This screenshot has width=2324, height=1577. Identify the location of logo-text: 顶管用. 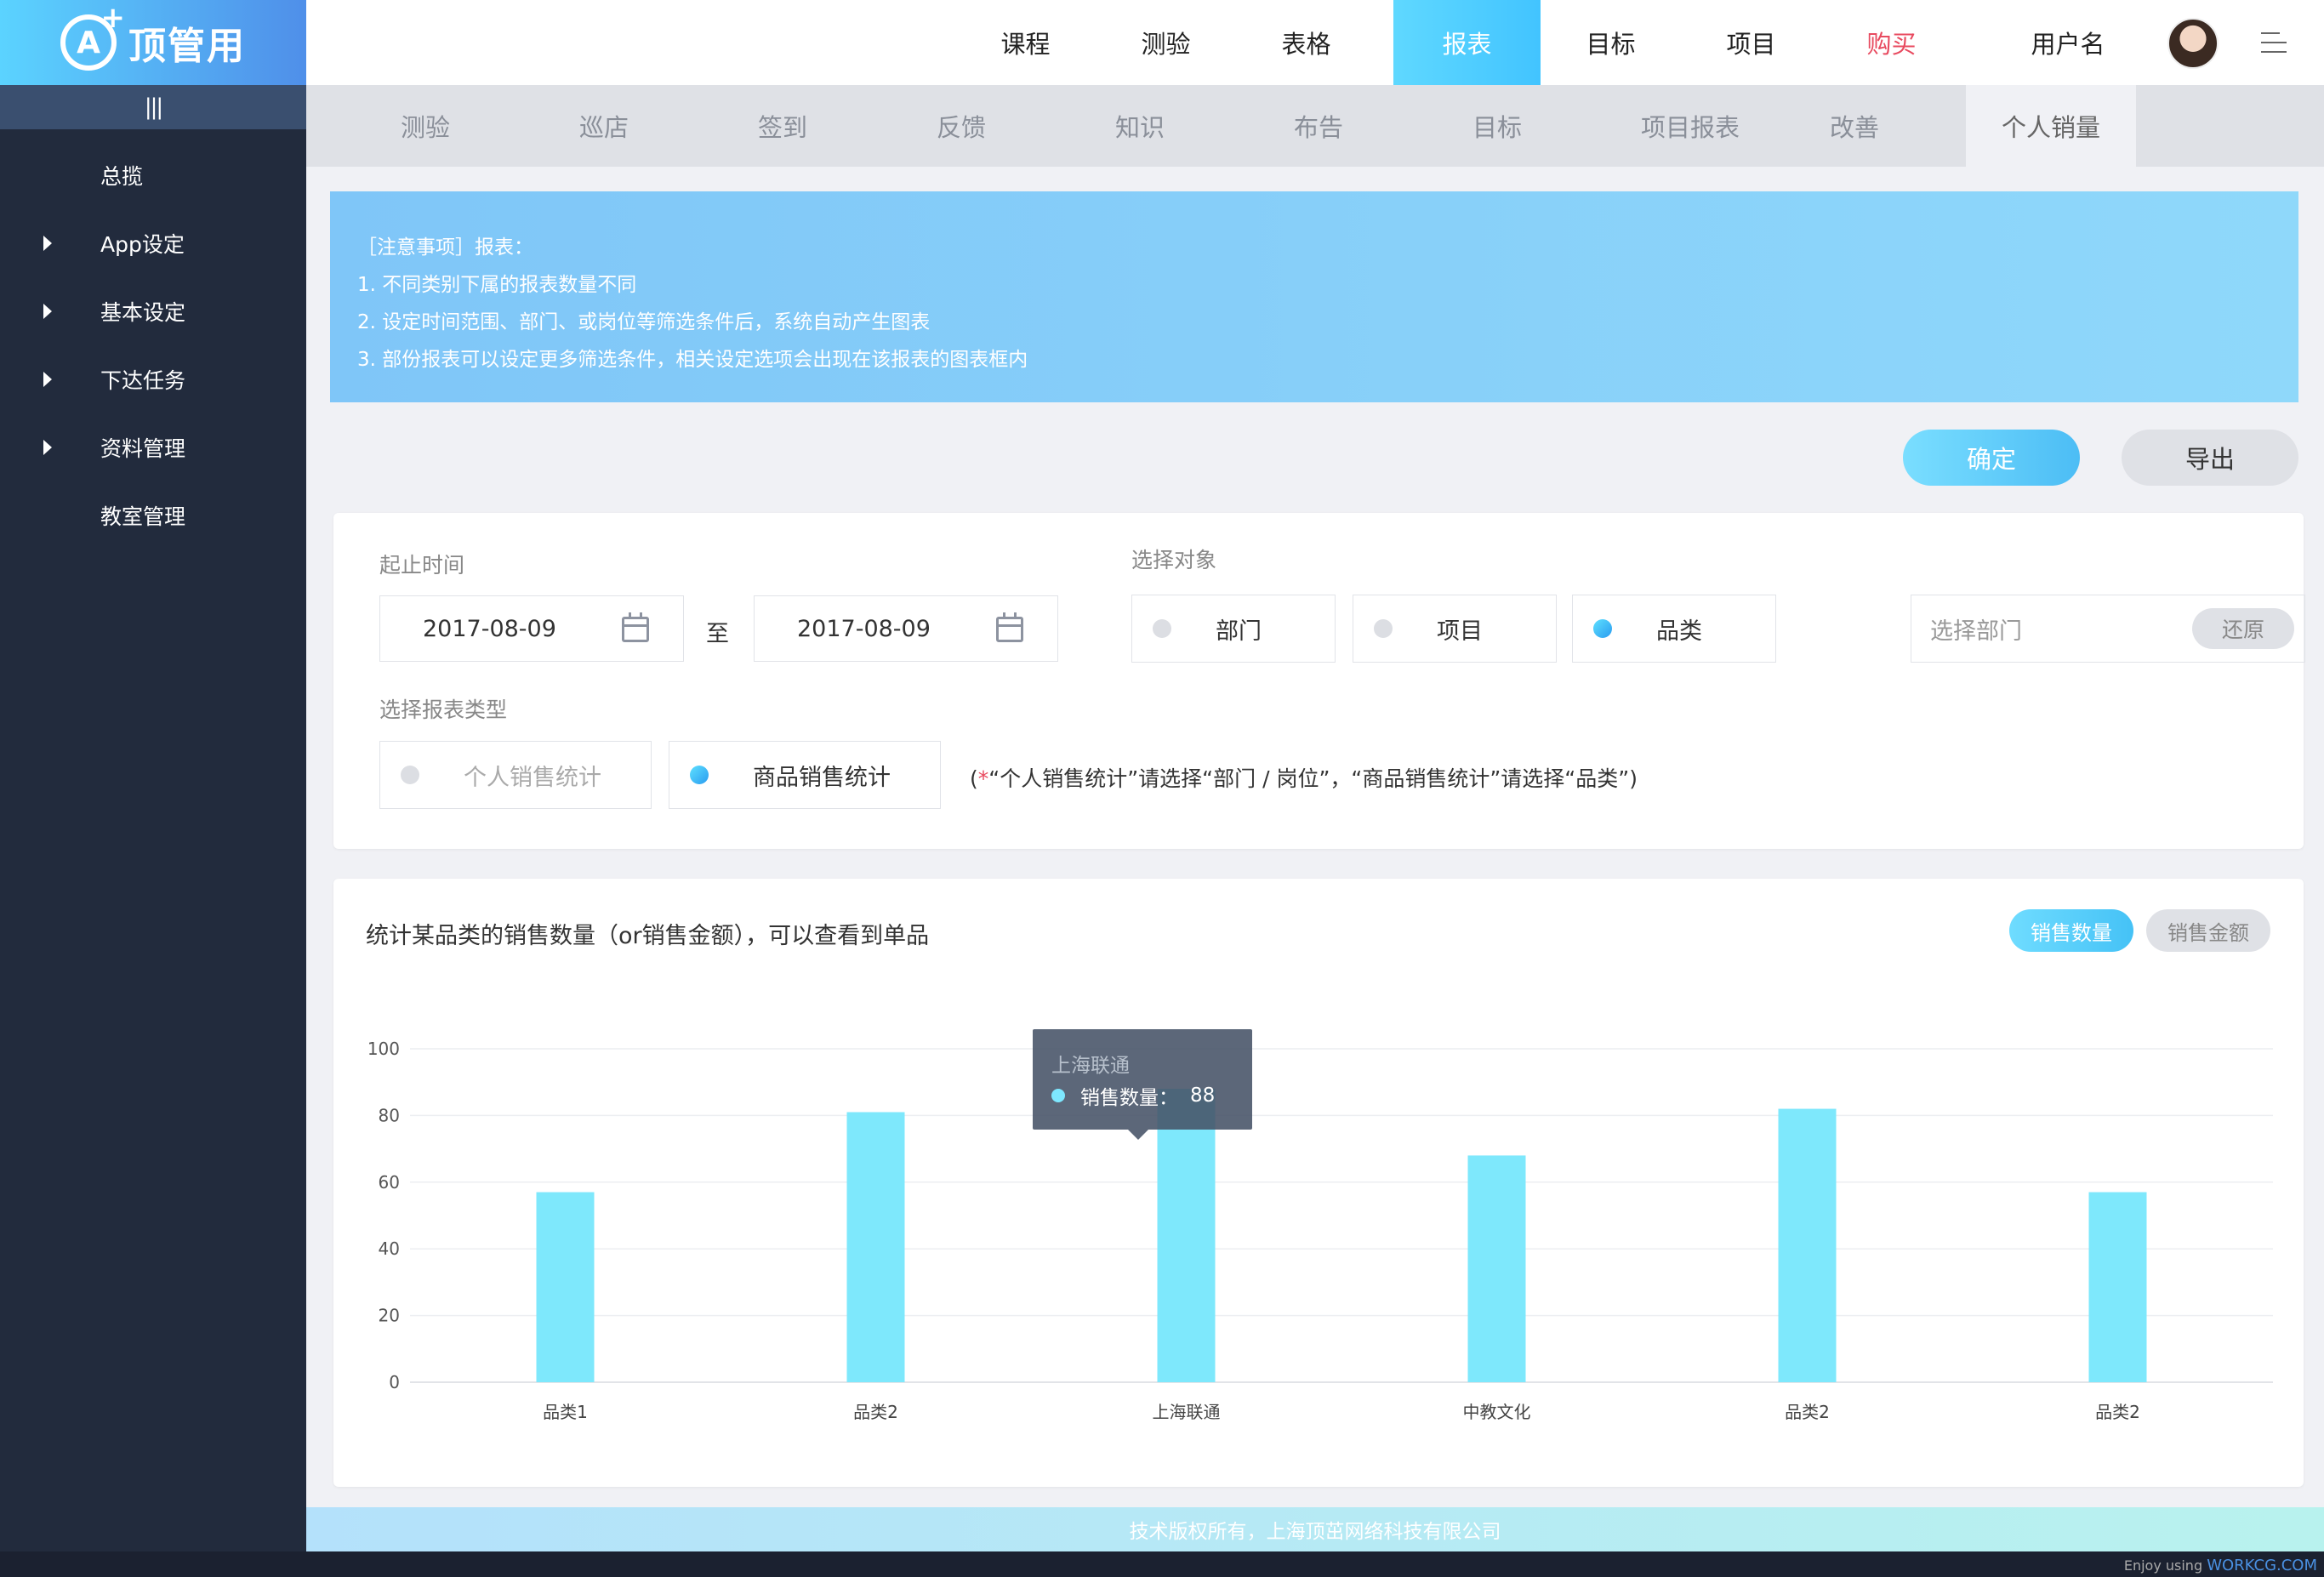
(187, 47).